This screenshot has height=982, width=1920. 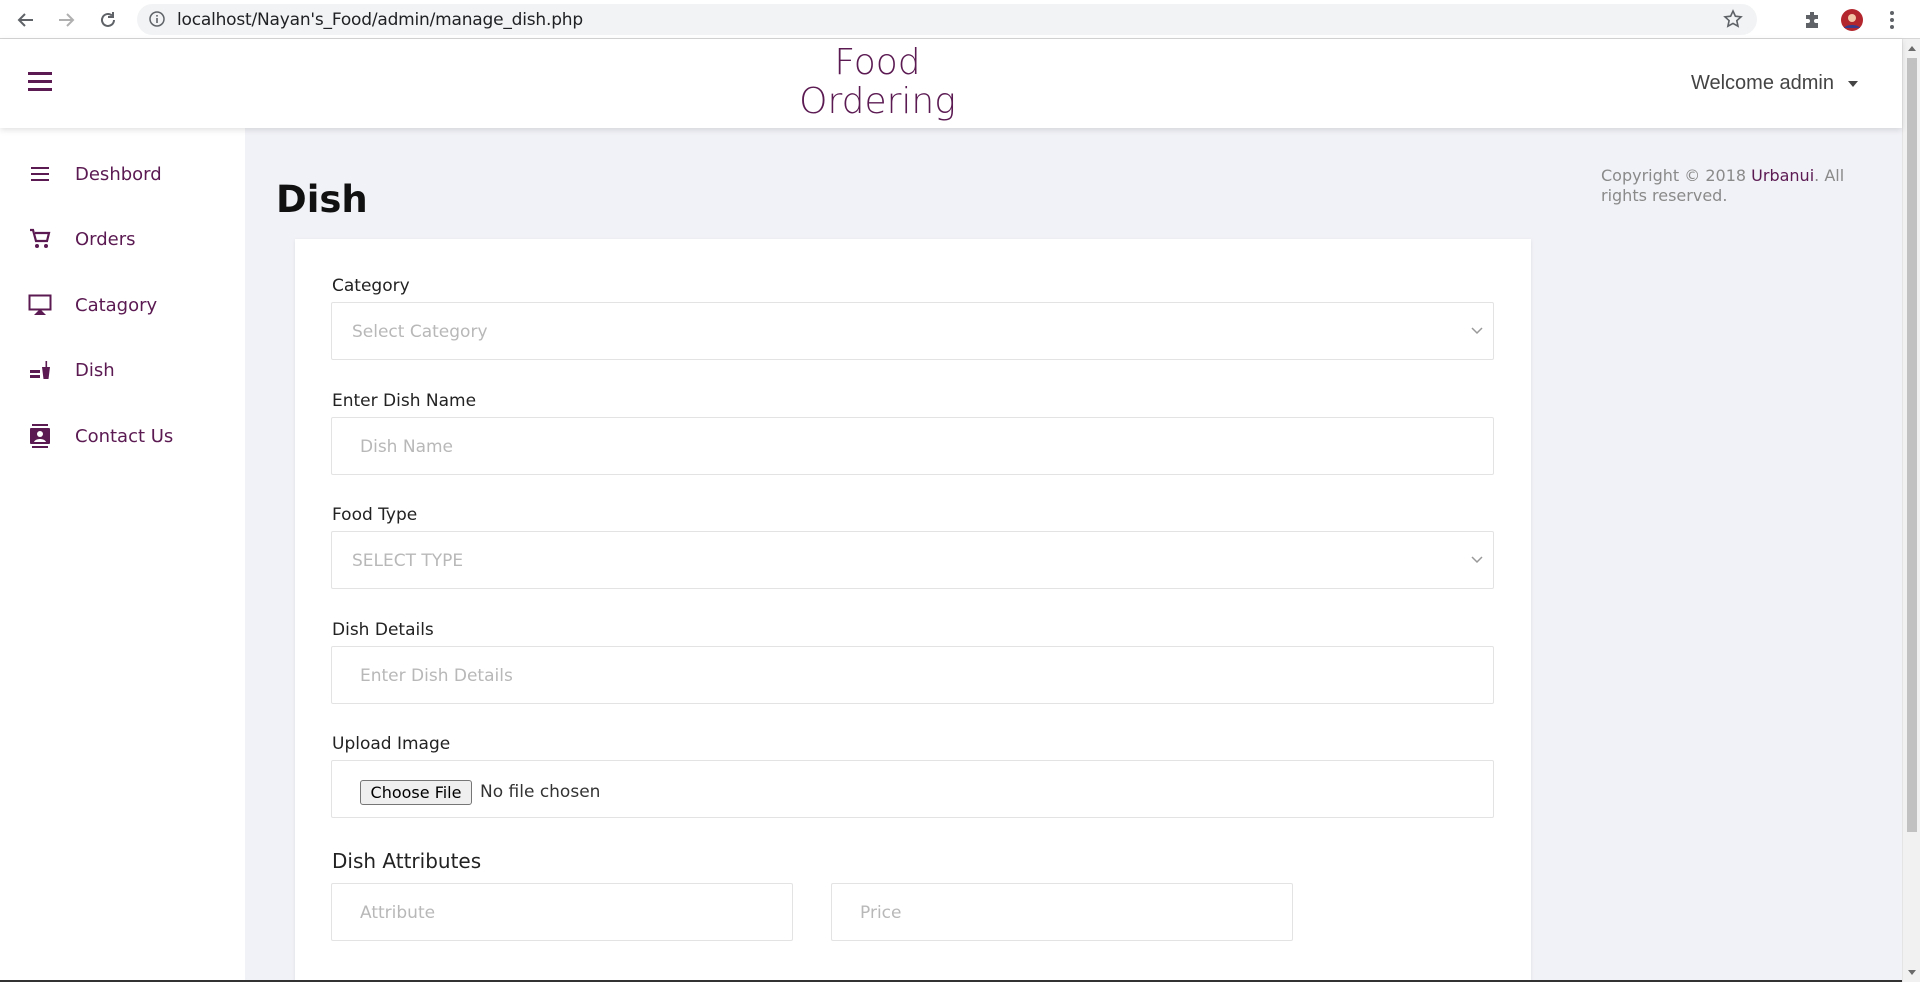 I want to click on brand-line-2: Ordering, so click(x=877, y=101).